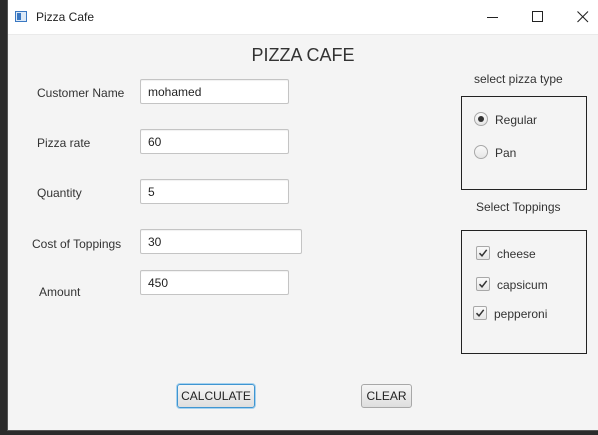 The width and height of the screenshot is (598, 435). I want to click on pizza-type-caption: select pizza type, so click(518, 79).